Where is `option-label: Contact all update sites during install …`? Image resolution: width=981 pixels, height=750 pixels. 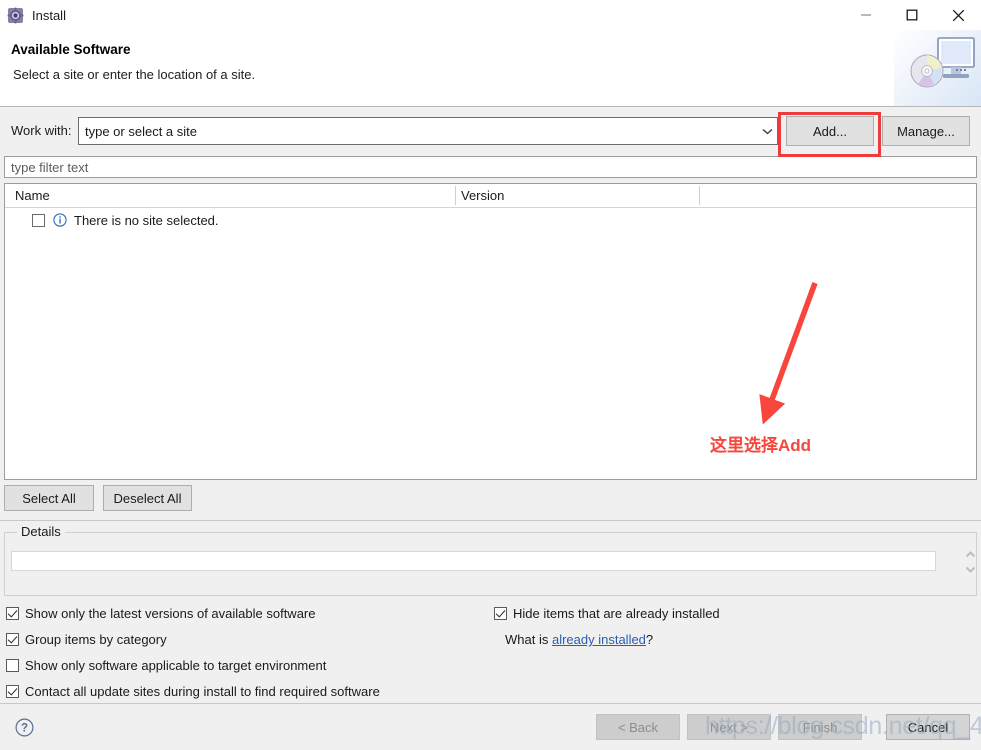 option-label: Contact all update sites during install … is located at coordinates (202, 691).